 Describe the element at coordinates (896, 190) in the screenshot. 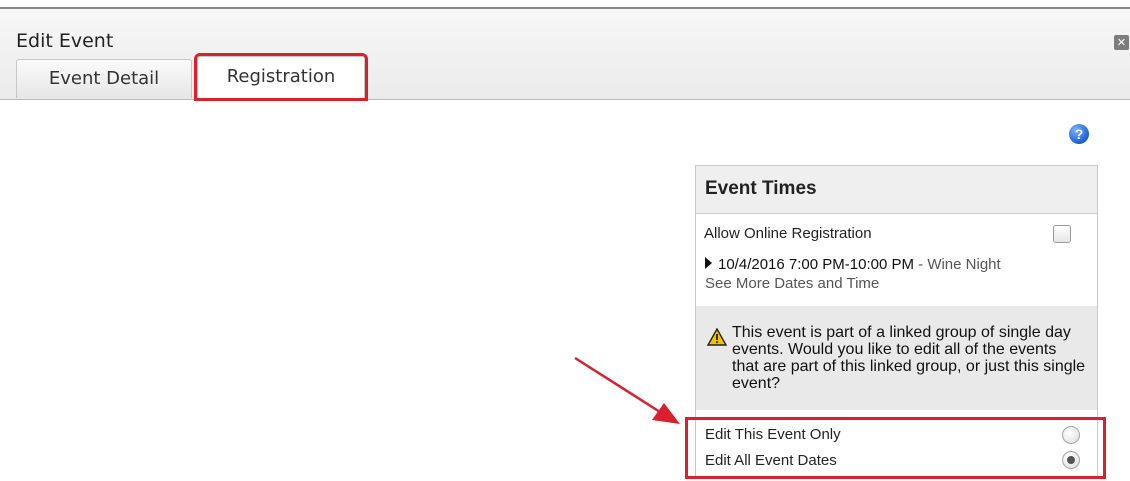

I see `panel-header: Event Times` at that location.